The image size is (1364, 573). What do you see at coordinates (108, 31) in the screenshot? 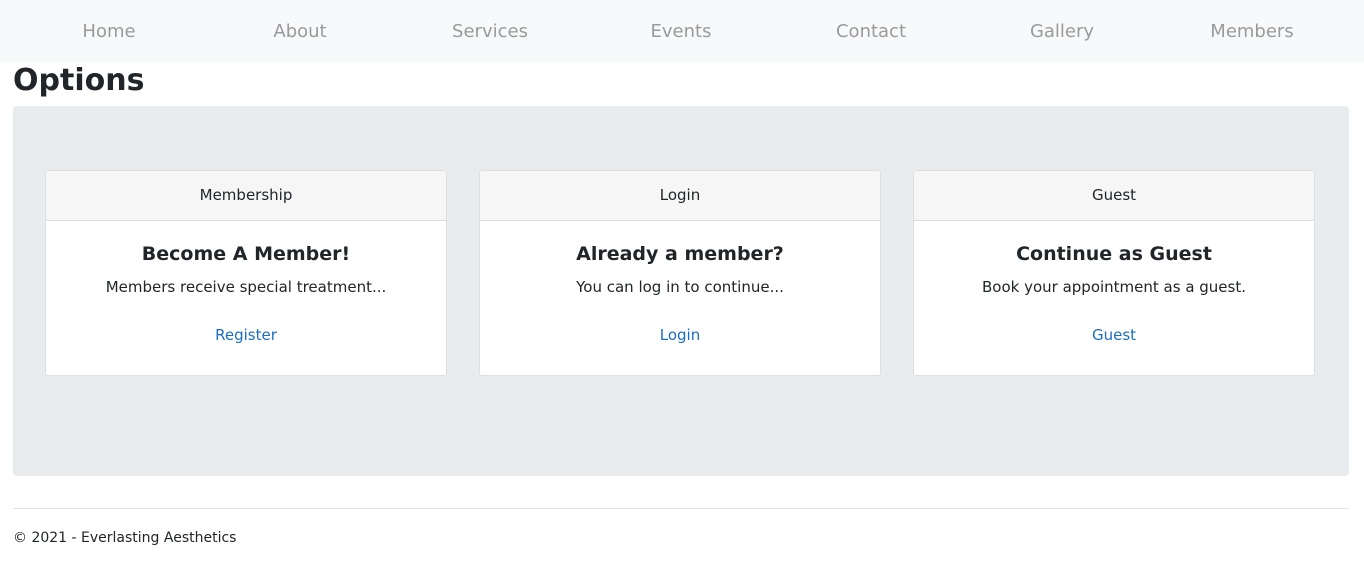
I see `nav-home: Home` at bounding box center [108, 31].